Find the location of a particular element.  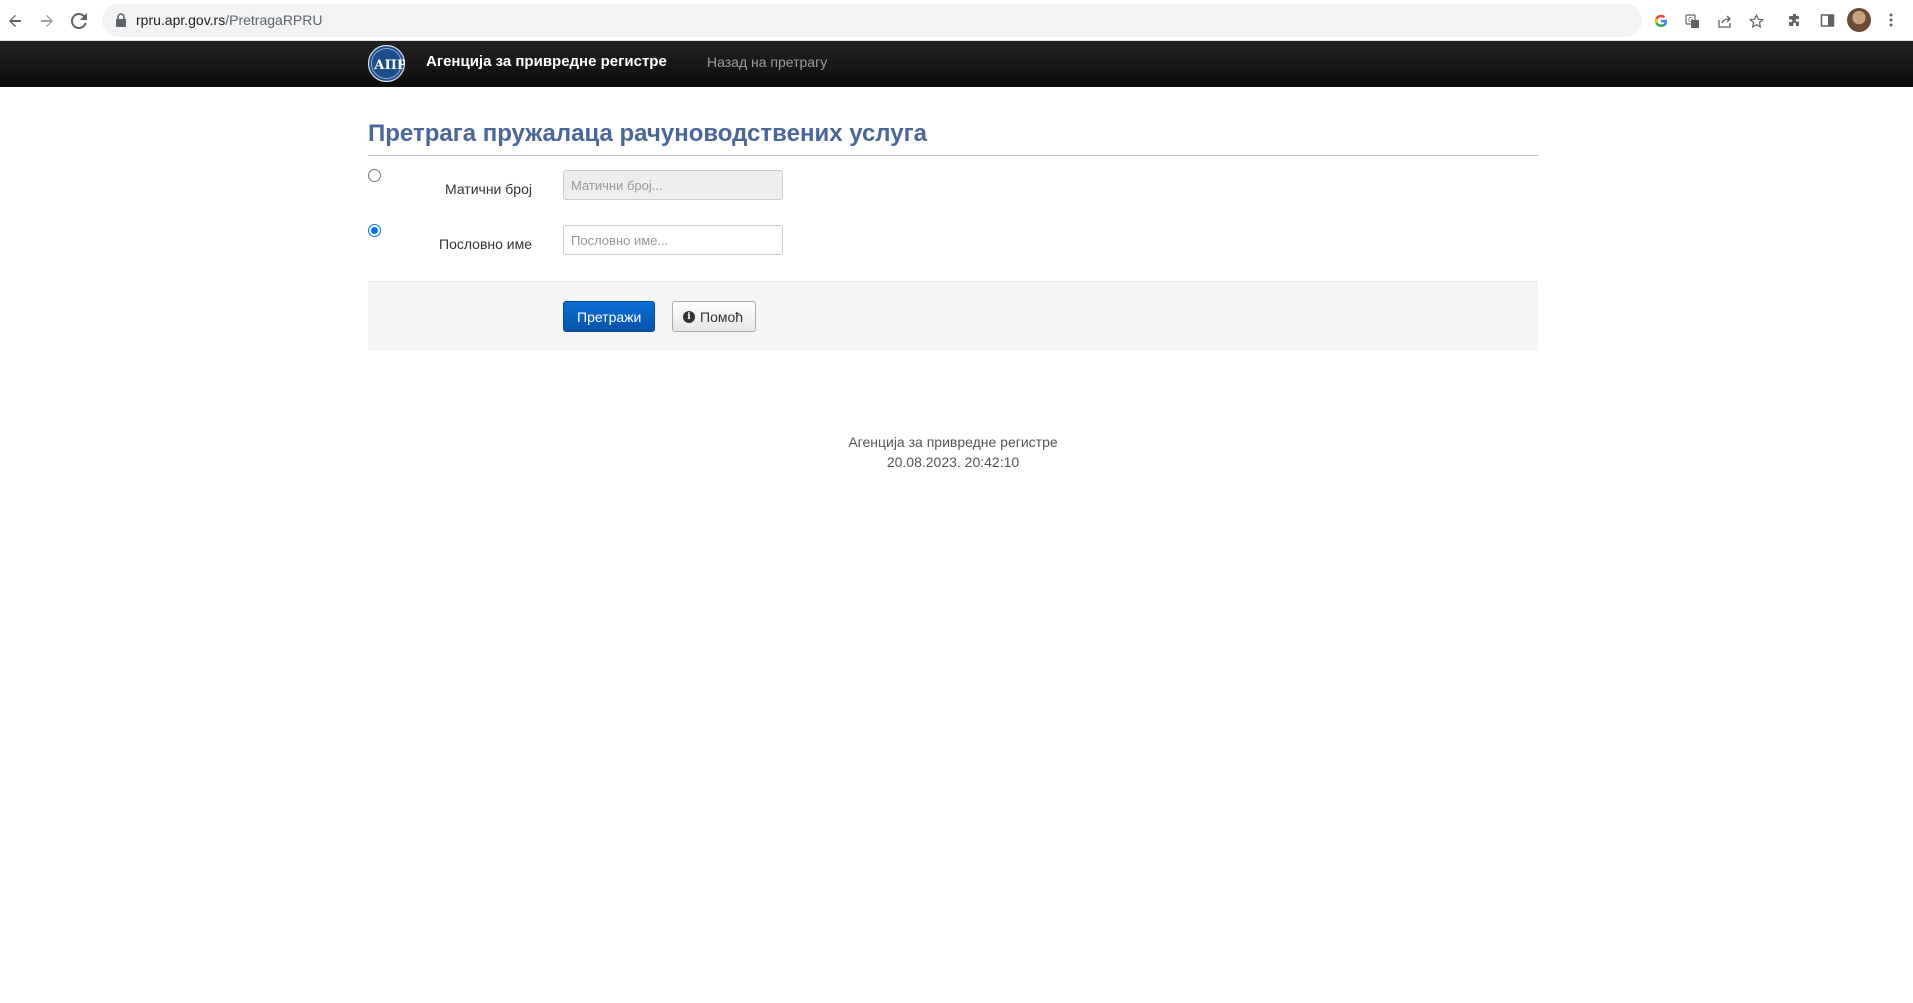

search-button: Претражи is located at coordinates (609, 316).